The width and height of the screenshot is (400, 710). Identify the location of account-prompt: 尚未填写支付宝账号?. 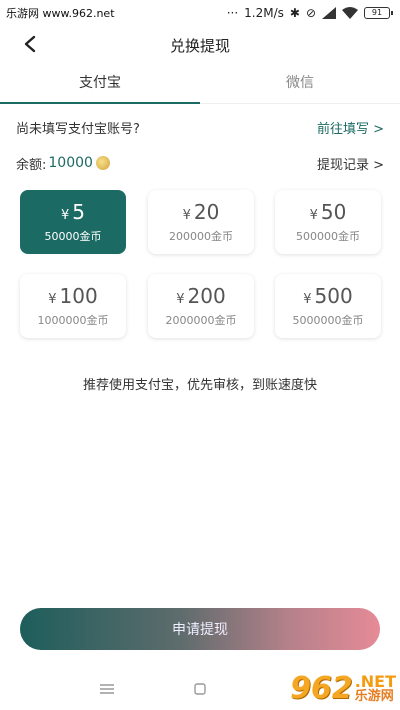
(78, 129).